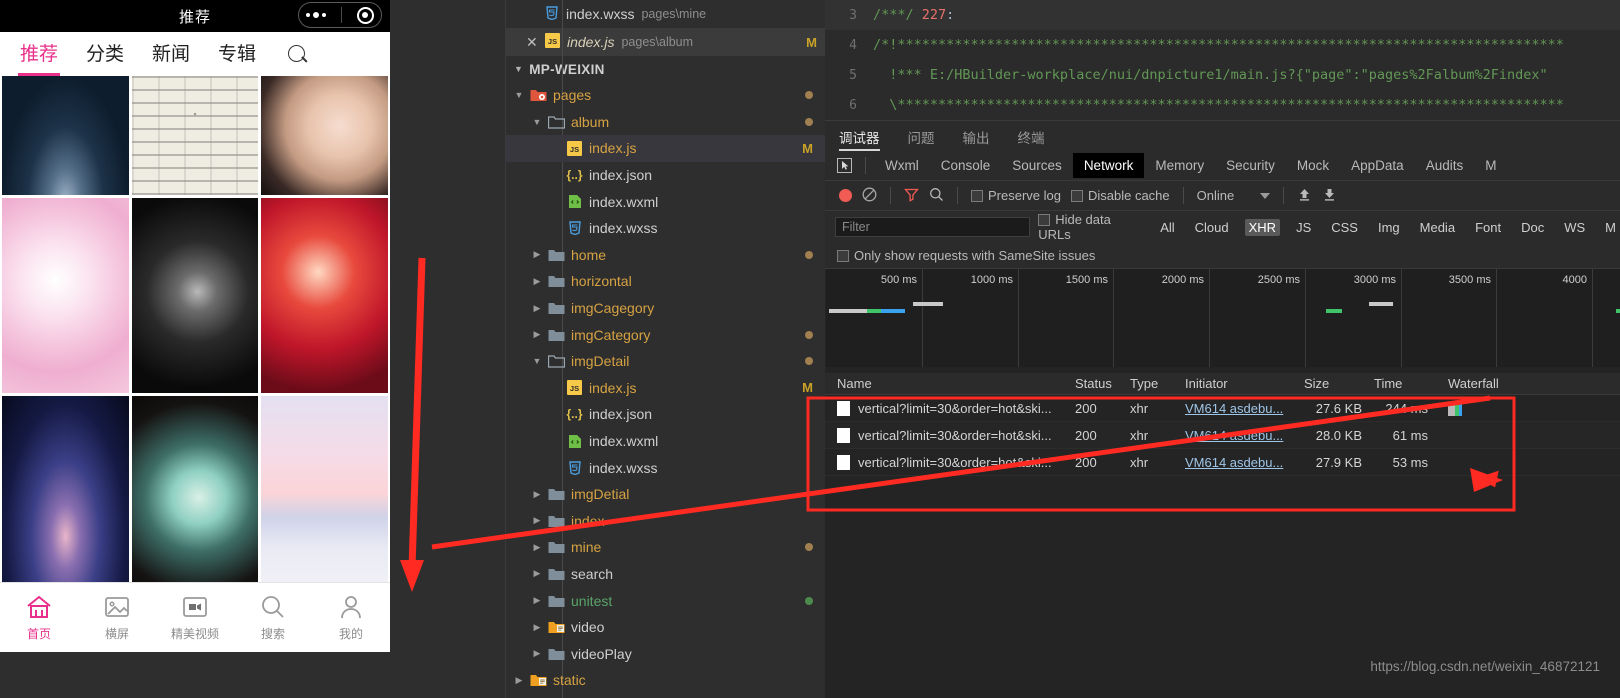 The height and width of the screenshot is (698, 1620). Describe the element at coordinates (1329, 196) in the screenshot. I see `download-arrow-icon` at that location.